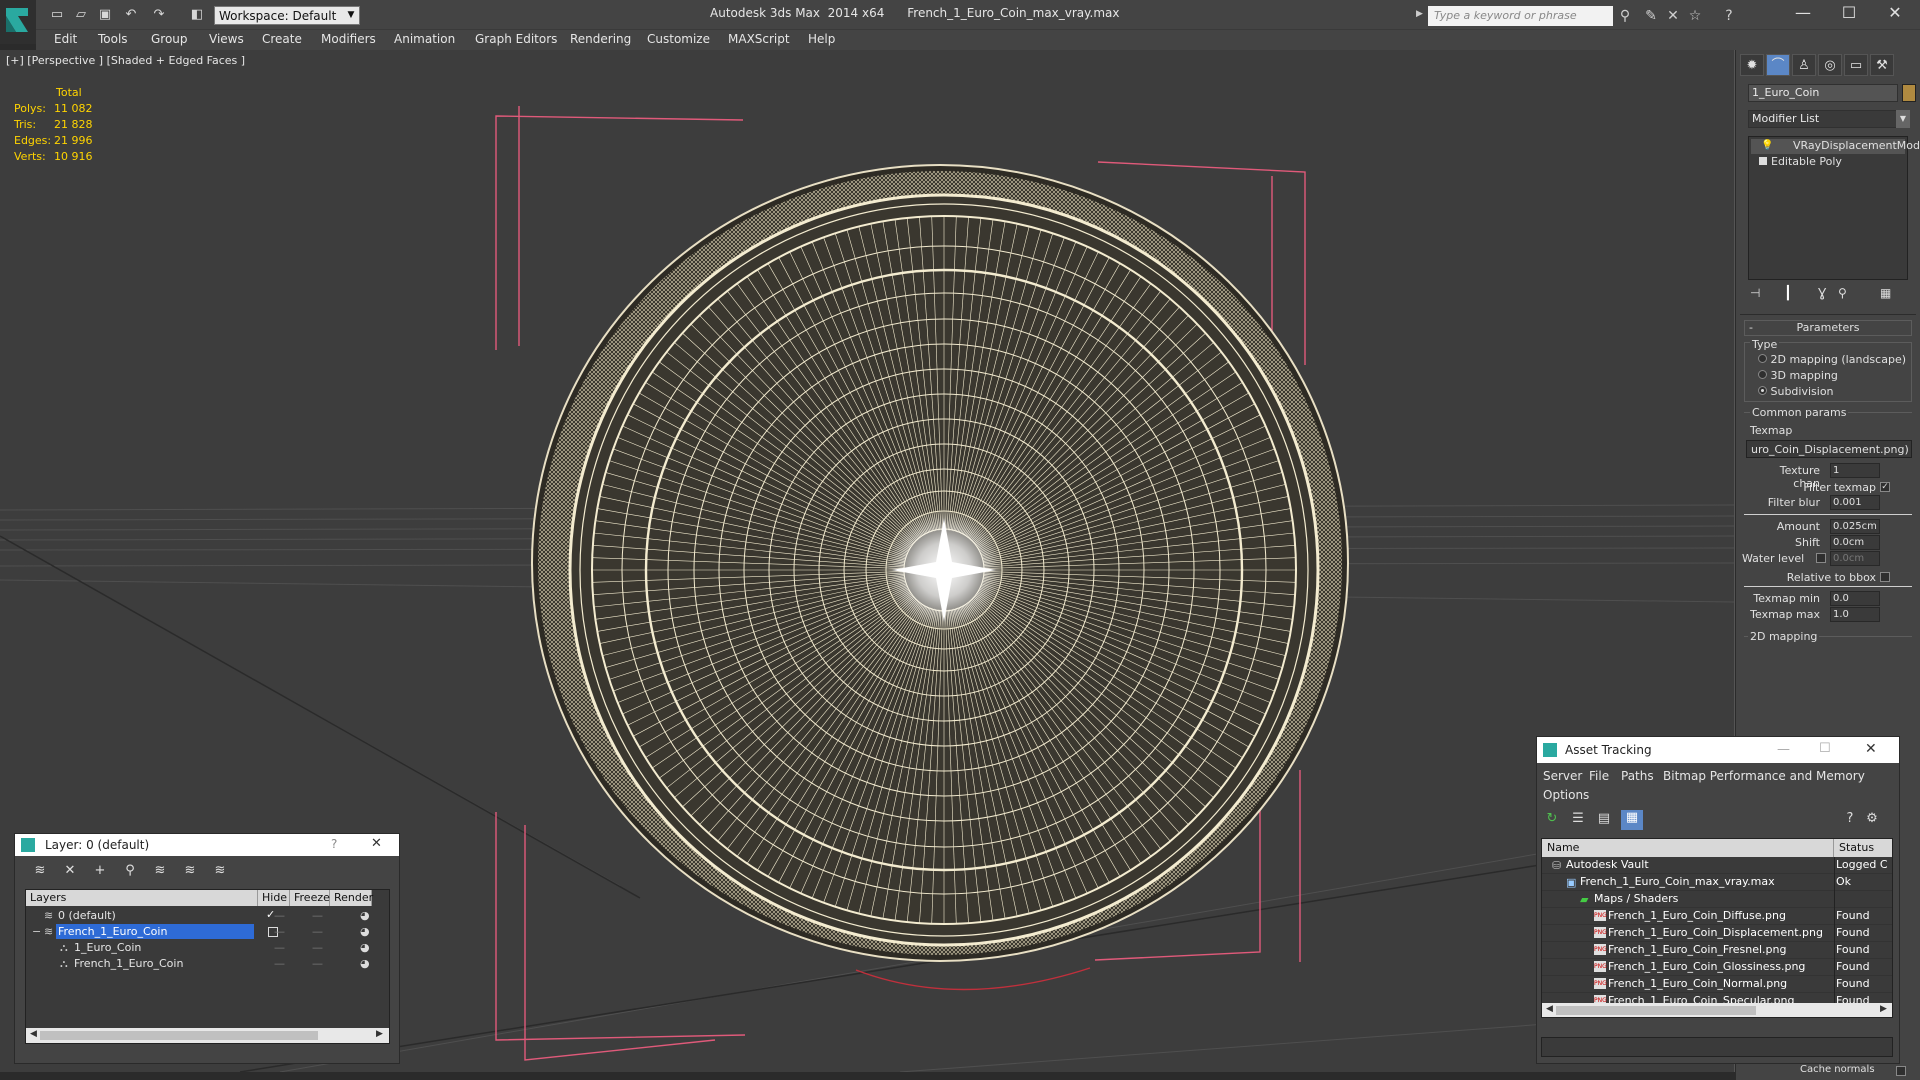  Describe the element at coordinates (1764, 776) in the screenshot. I see `menu-bitmap-performance: Bitmap Performance and Memory` at that location.